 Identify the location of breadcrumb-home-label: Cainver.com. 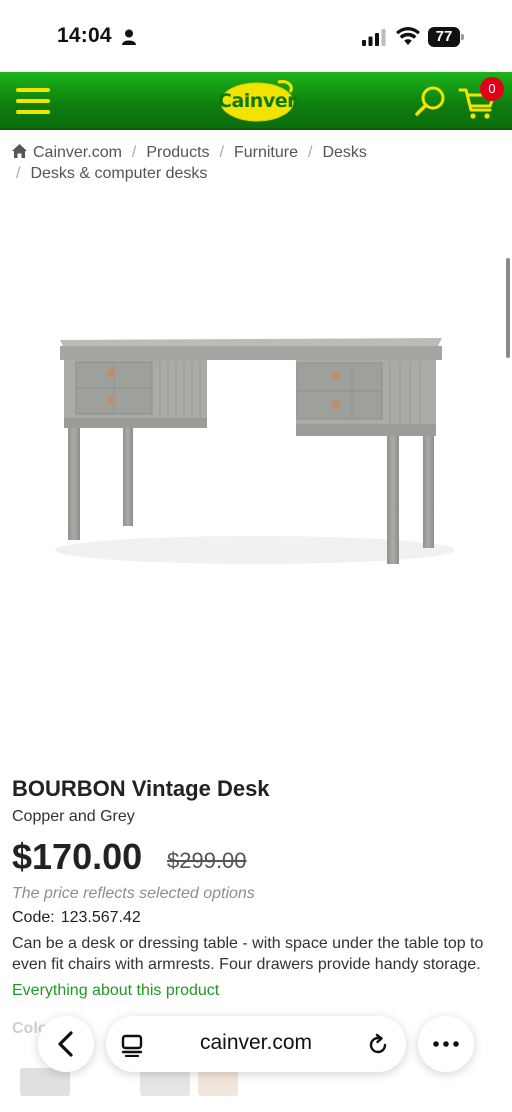
(77, 152).